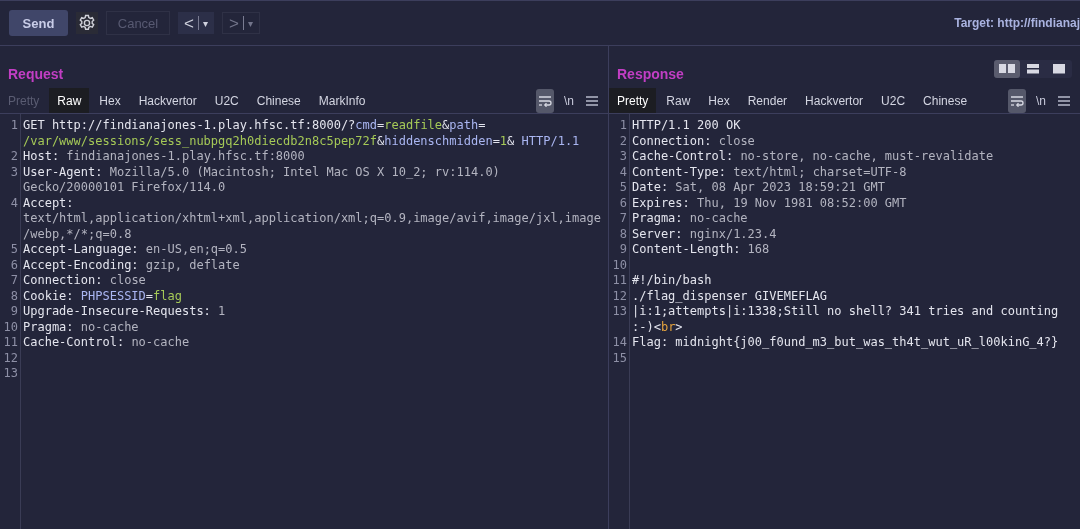 The image size is (1080, 529). What do you see at coordinates (769, 203) in the screenshot?
I see `code-line: Expires: Thu, 19 Nov 1981 08:52:00 GMT` at bounding box center [769, 203].